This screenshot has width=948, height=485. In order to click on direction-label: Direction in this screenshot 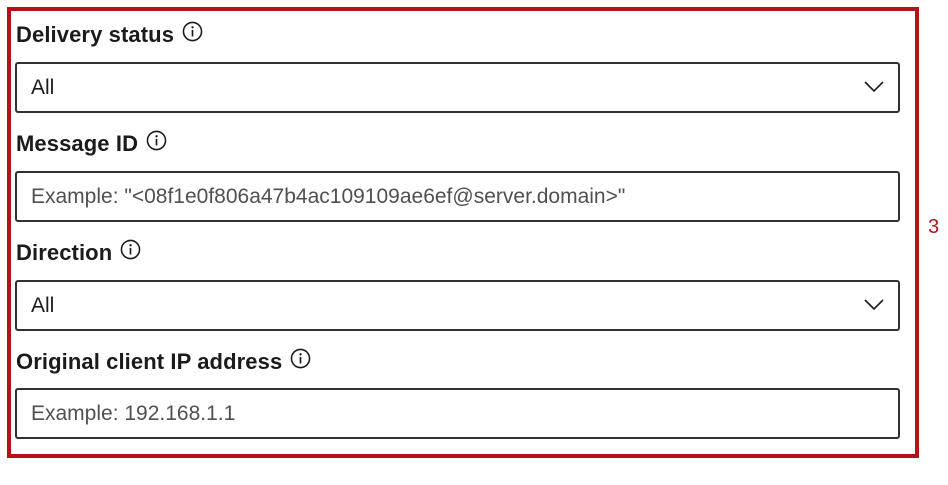, I will do `click(78, 252)`.